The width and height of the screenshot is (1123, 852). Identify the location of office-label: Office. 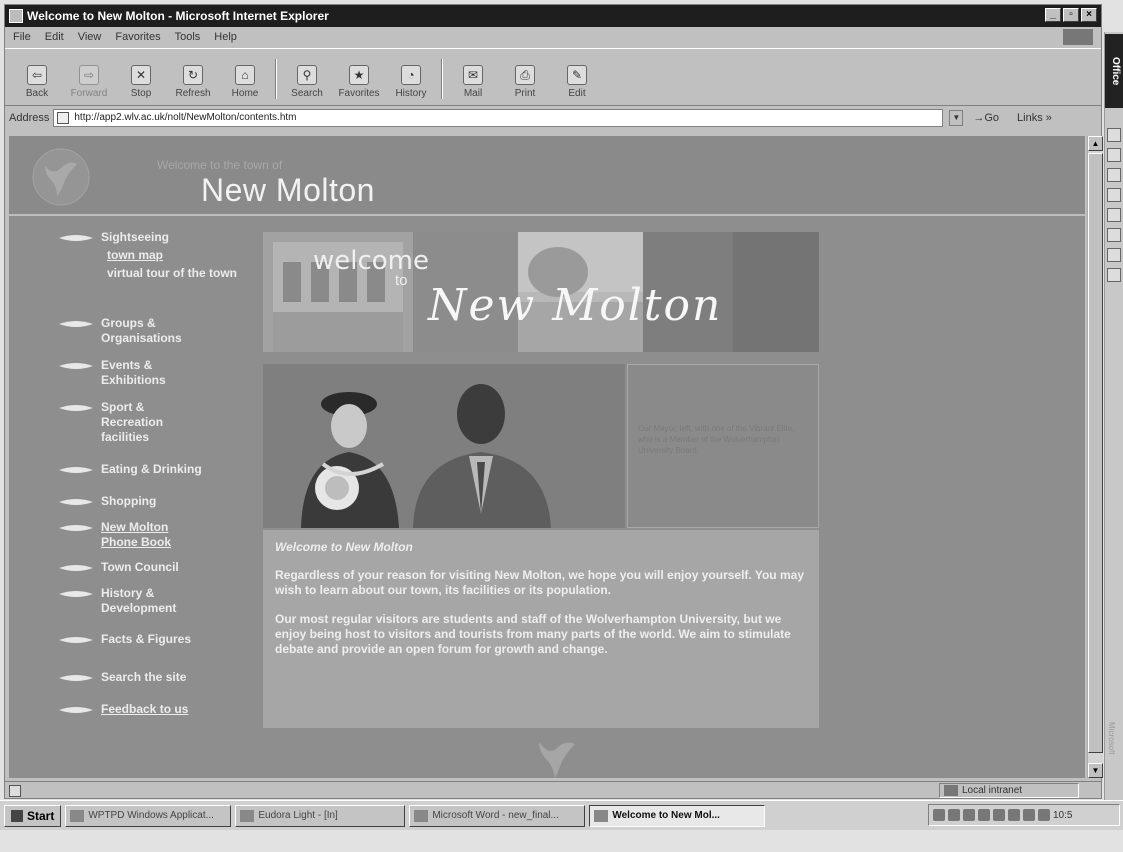
(1114, 71).